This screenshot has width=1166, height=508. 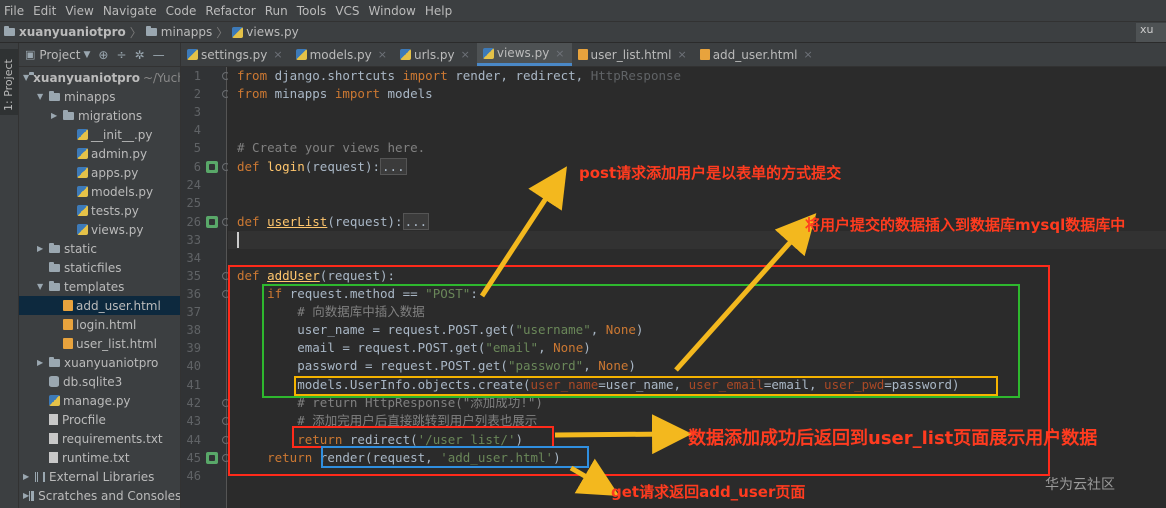 What do you see at coordinates (1147, 29) in the screenshot?
I see `run-config-label: xu` at bounding box center [1147, 29].